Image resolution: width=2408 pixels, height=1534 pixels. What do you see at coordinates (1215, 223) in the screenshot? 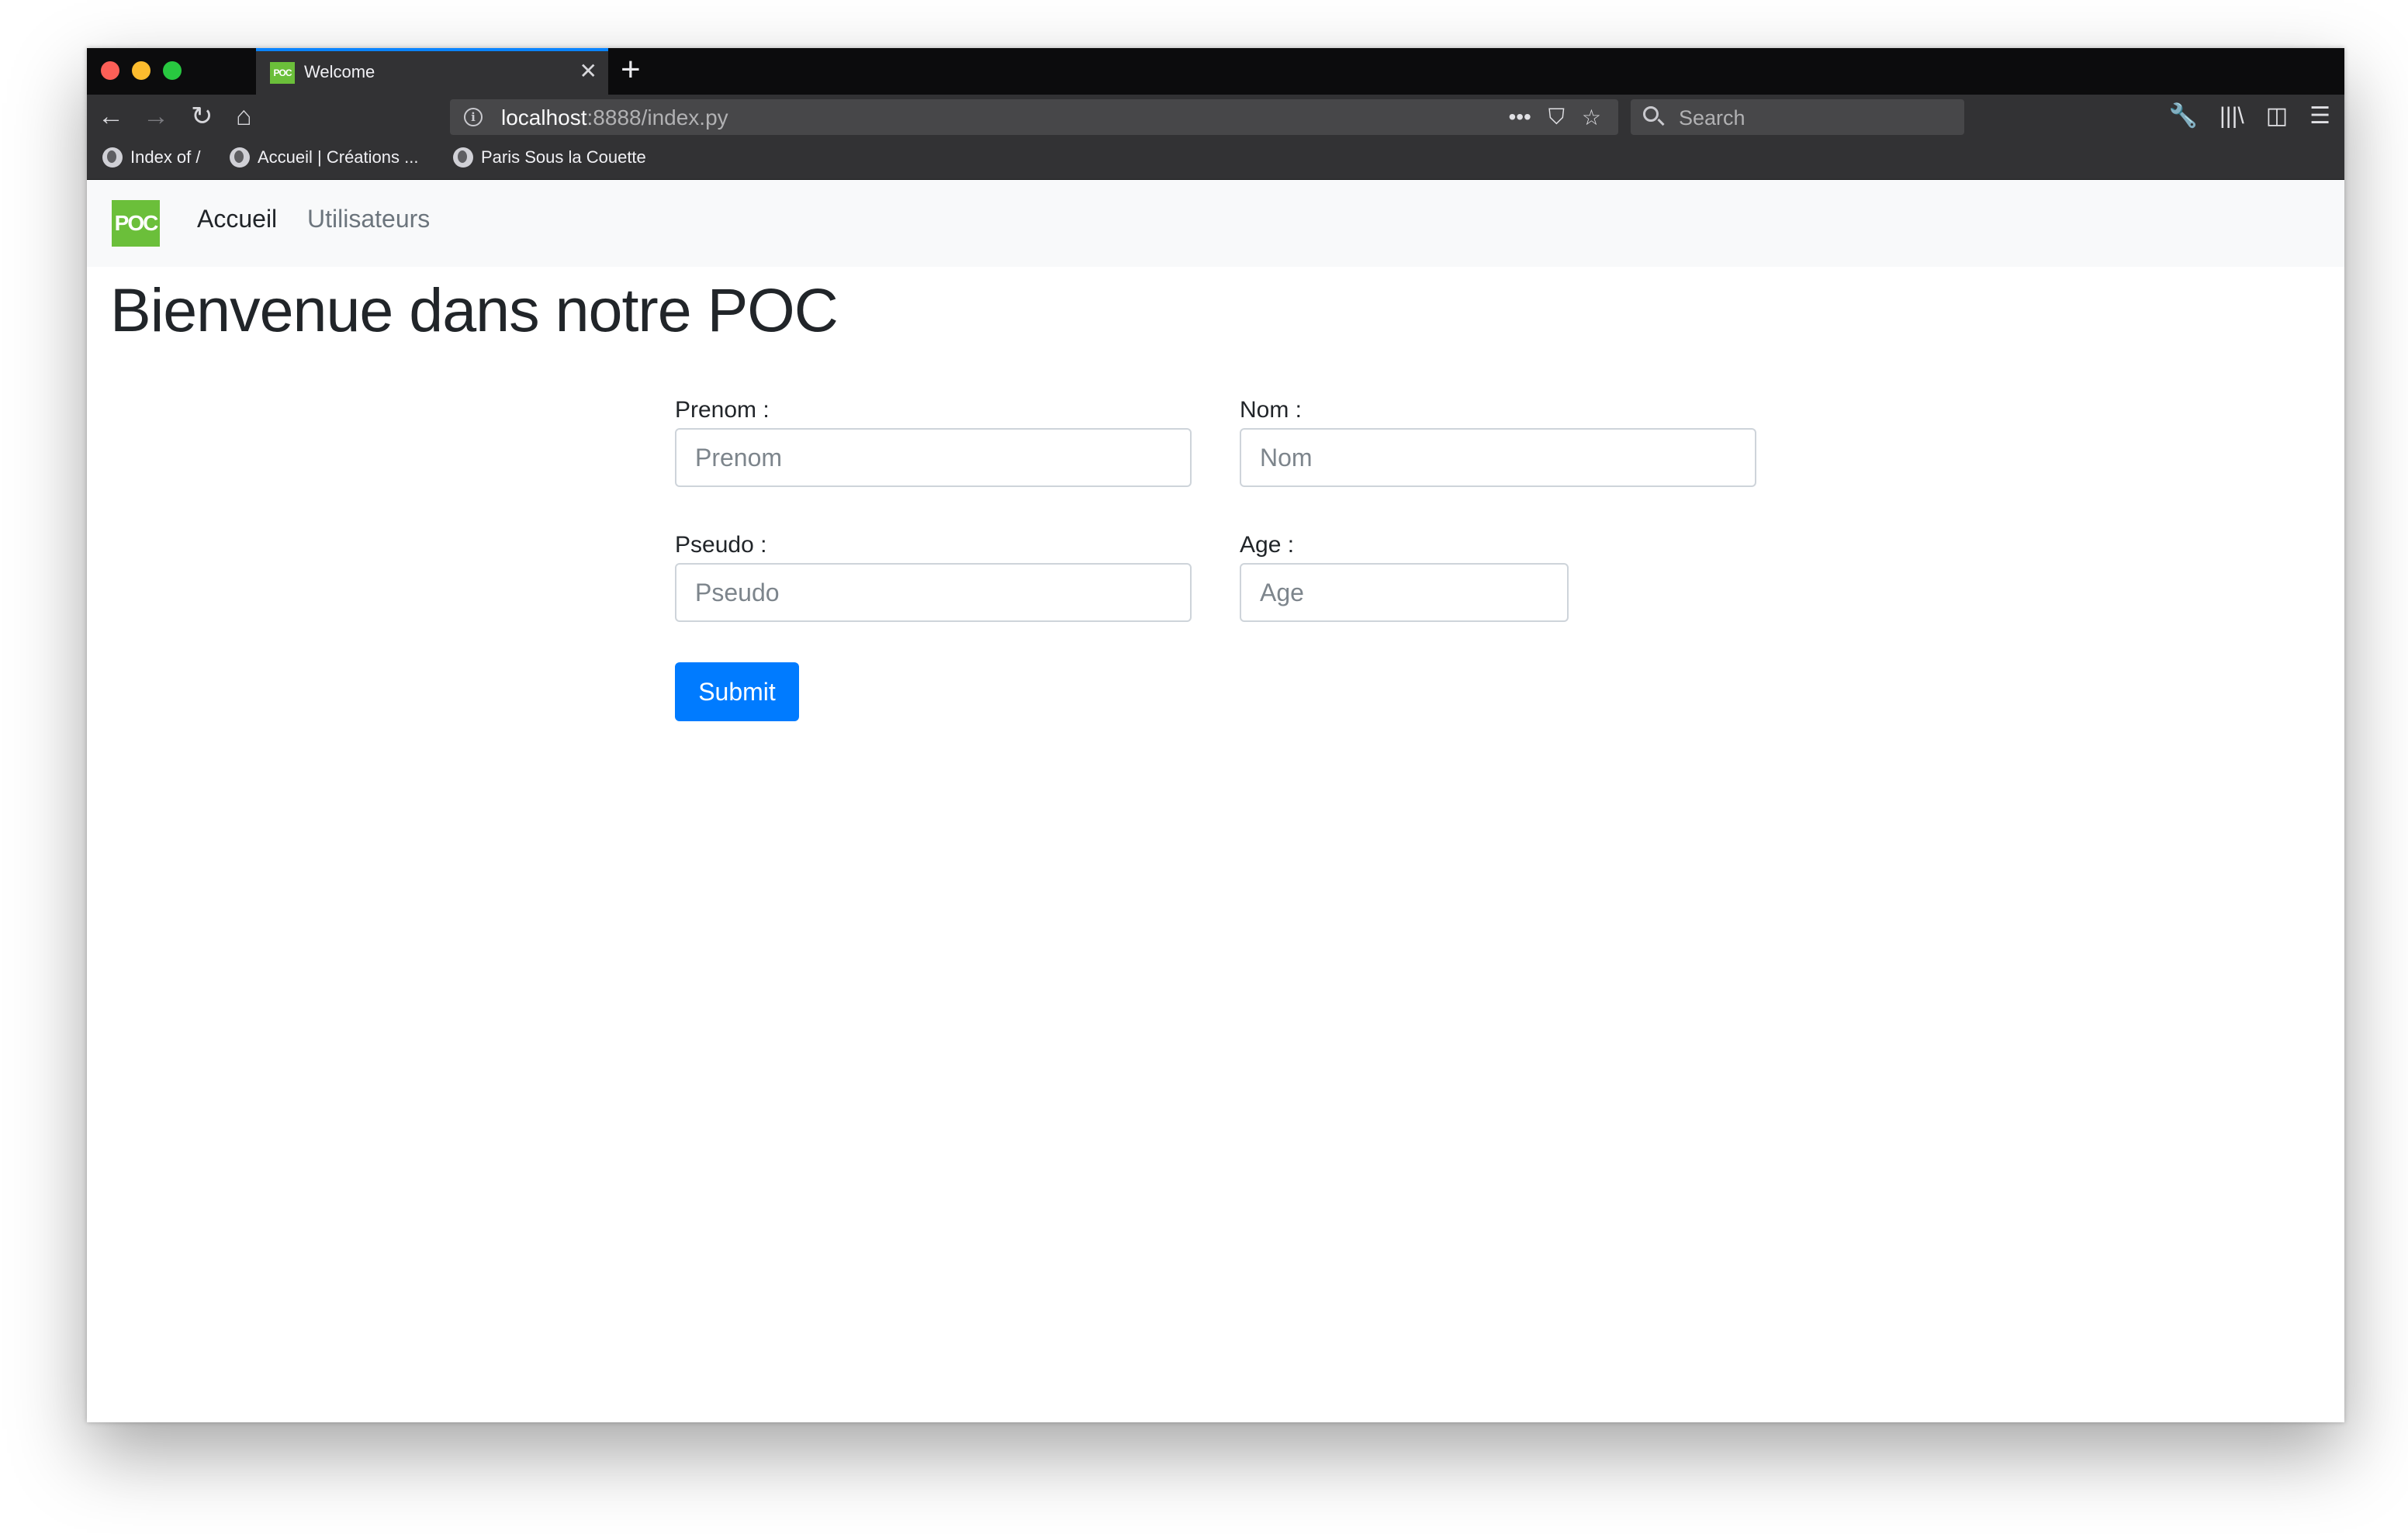
I see `site-navbar: POC Accueil Utilisateurs` at bounding box center [1215, 223].